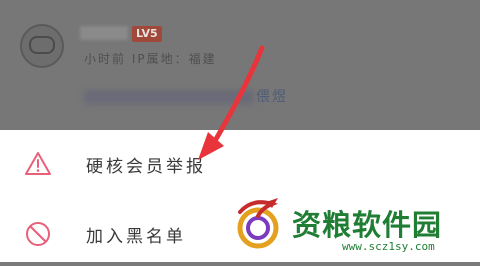 This screenshot has height=266, width=480. Describe the element at coordinates (258, 223) in the screenshot. I see `dragon-logo-icon` at that location.